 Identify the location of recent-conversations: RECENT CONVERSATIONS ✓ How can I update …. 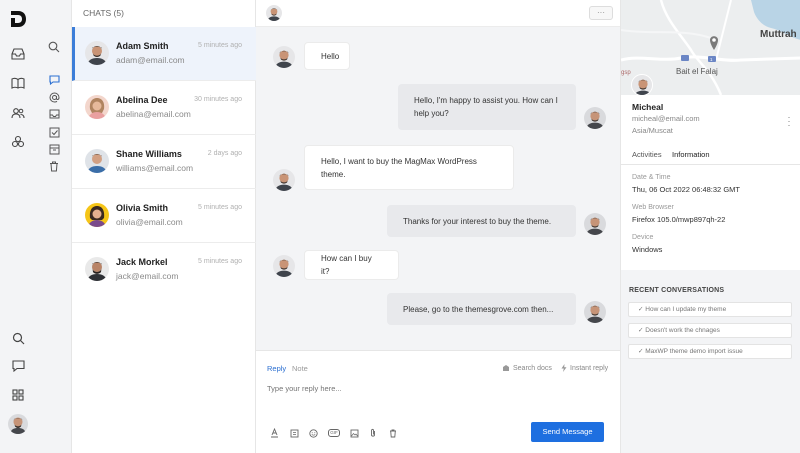
(710, 361).